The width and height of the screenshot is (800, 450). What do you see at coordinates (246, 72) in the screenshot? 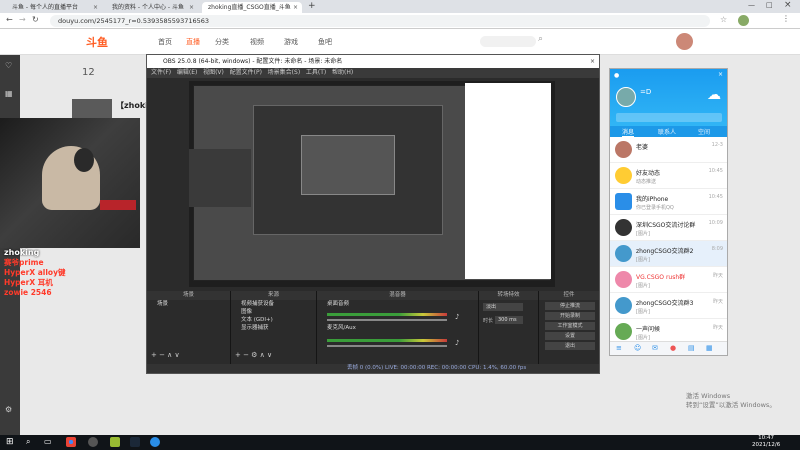
I see `menu-item: 配置文件(P)` at bounding box center [246, 72].